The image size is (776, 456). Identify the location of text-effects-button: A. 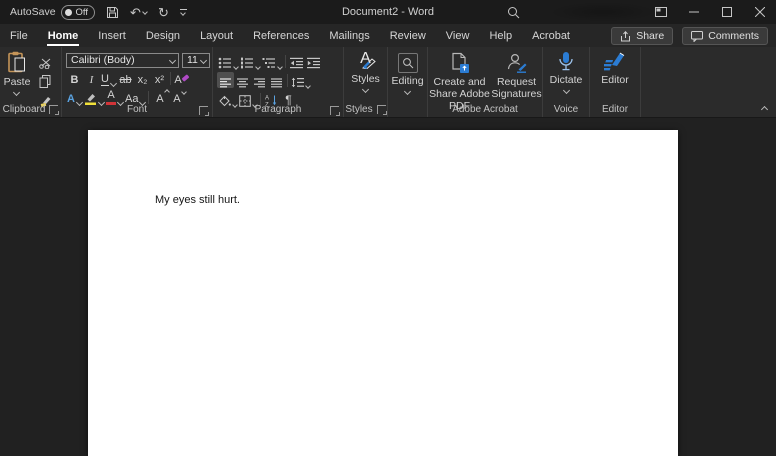
(75, 98).